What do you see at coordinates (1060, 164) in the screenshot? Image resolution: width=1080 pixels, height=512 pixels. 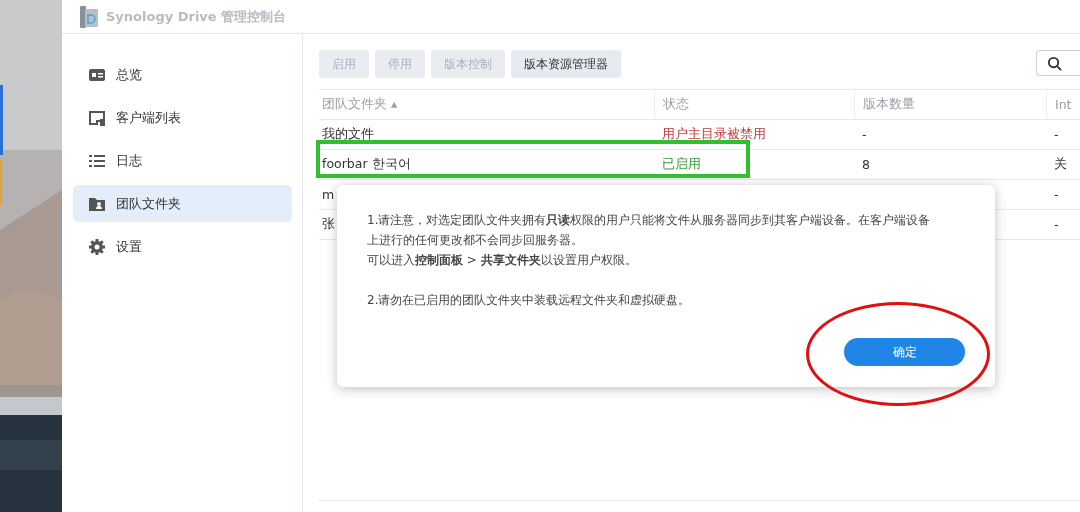 I see `table-cell: 关` at bounding box center [1060, 164].